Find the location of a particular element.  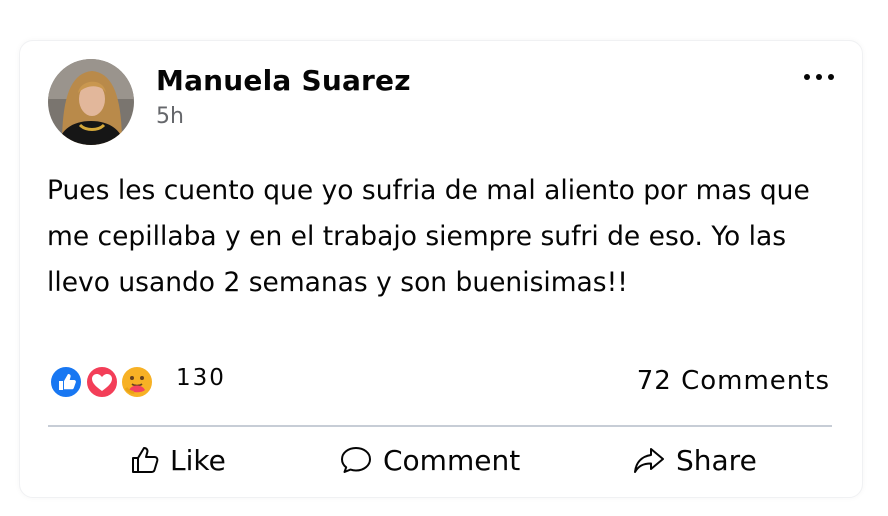

comment-label: Comment is located at coordinates (452, 460).